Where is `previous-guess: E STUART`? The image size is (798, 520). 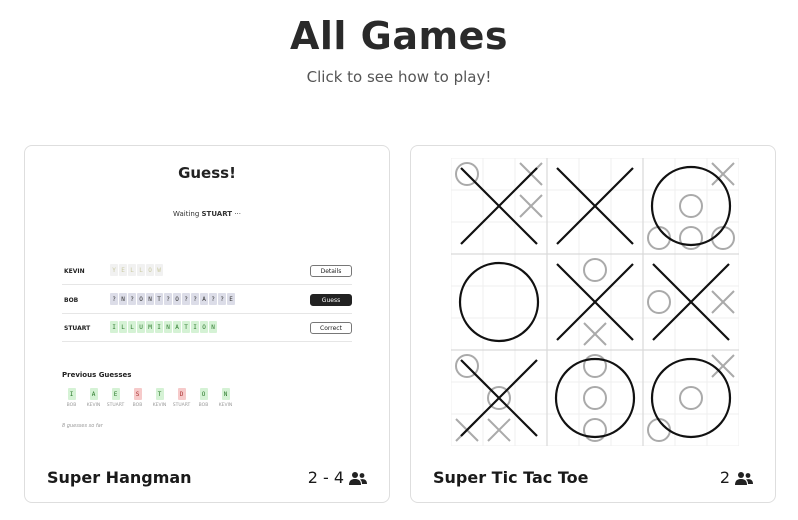
previous-guess: E STUART is located at coordinates (115, 398).